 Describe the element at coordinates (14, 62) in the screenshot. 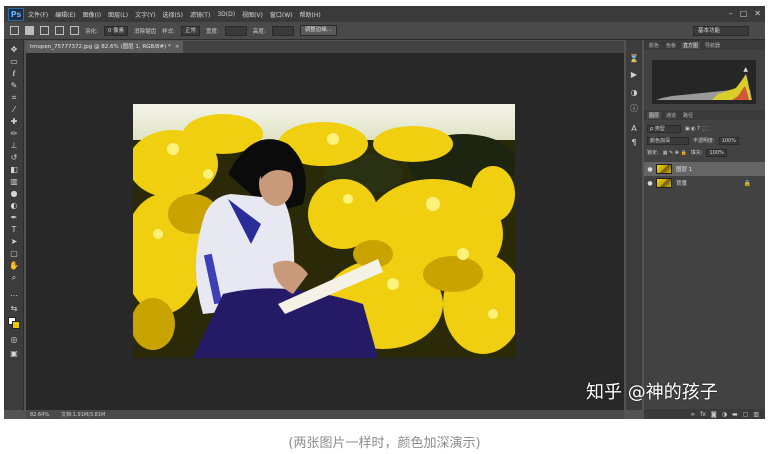

I see `rect-marquee-tool-icon: ▭` at that location.